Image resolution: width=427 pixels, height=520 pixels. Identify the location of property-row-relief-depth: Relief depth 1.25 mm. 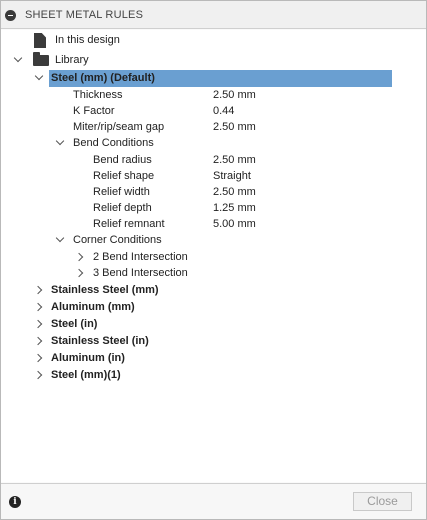
(213, 208).